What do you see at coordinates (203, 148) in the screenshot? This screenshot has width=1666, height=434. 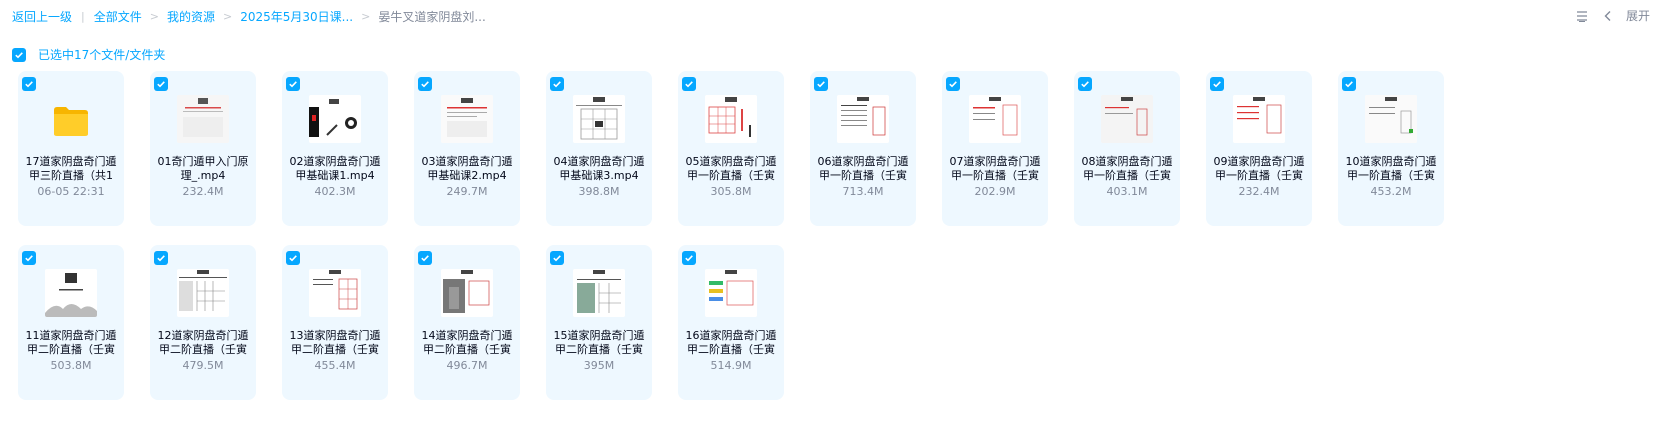 I see `file-card: 01奇门遁甲入门原理_.mp4 232.4M` at bounding box center [203, 148].